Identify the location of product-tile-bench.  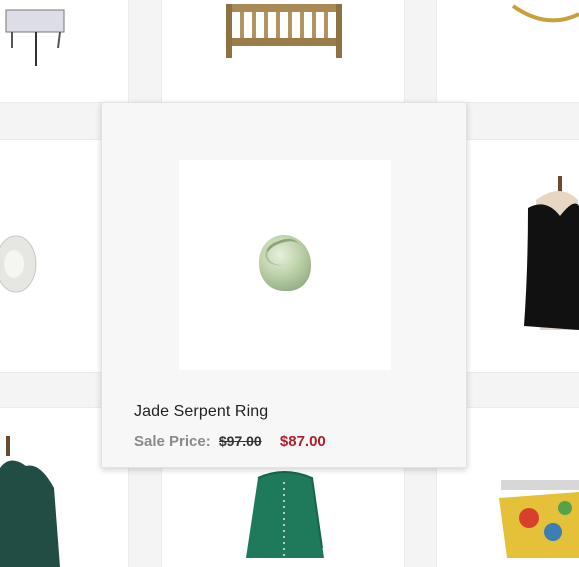
(283, 51).